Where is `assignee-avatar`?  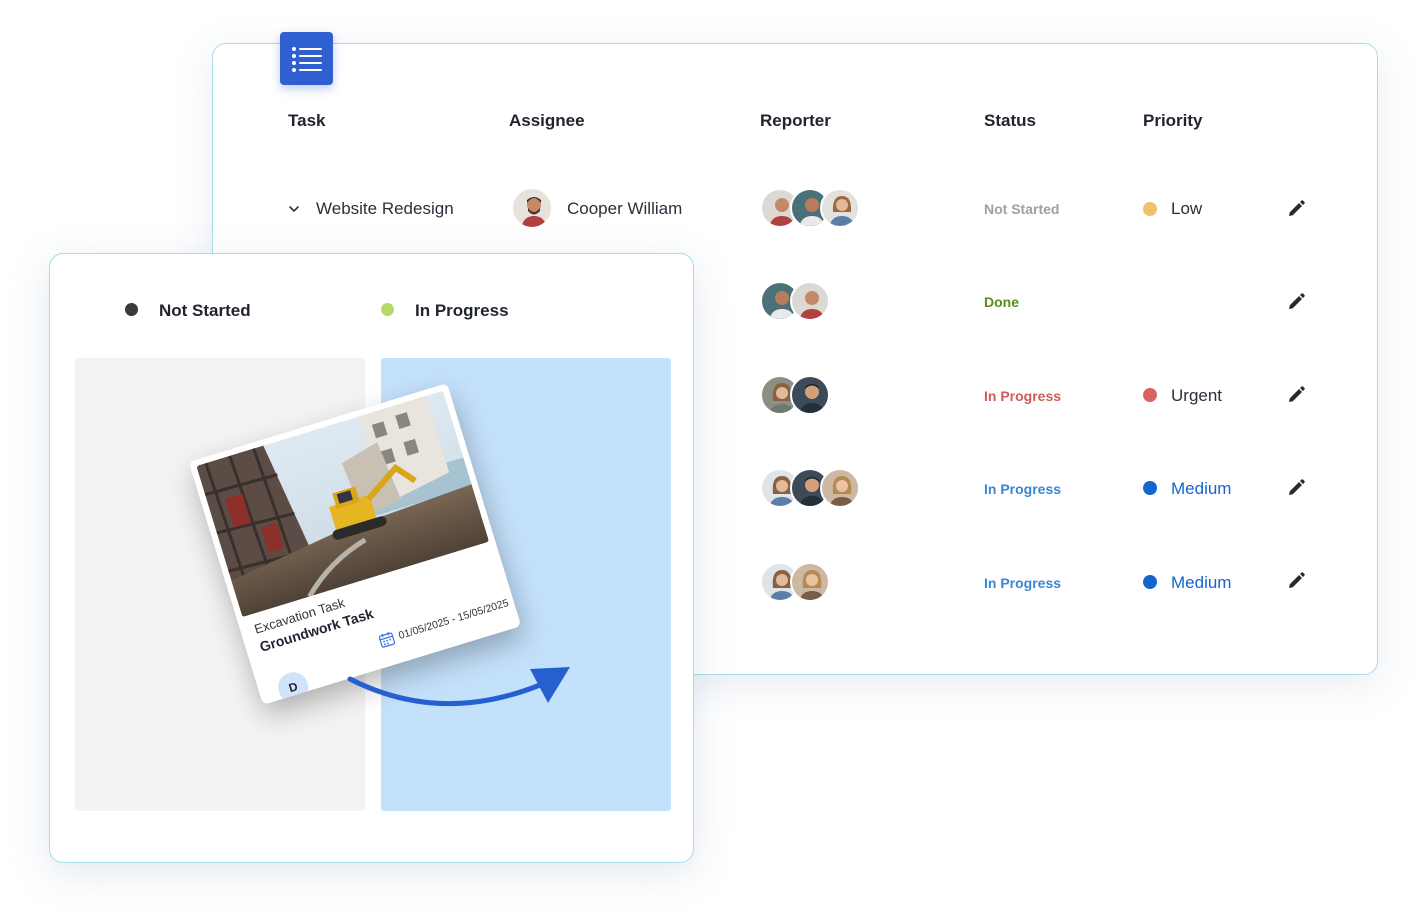
assignee-avatar is located at coordinates (532, 208).